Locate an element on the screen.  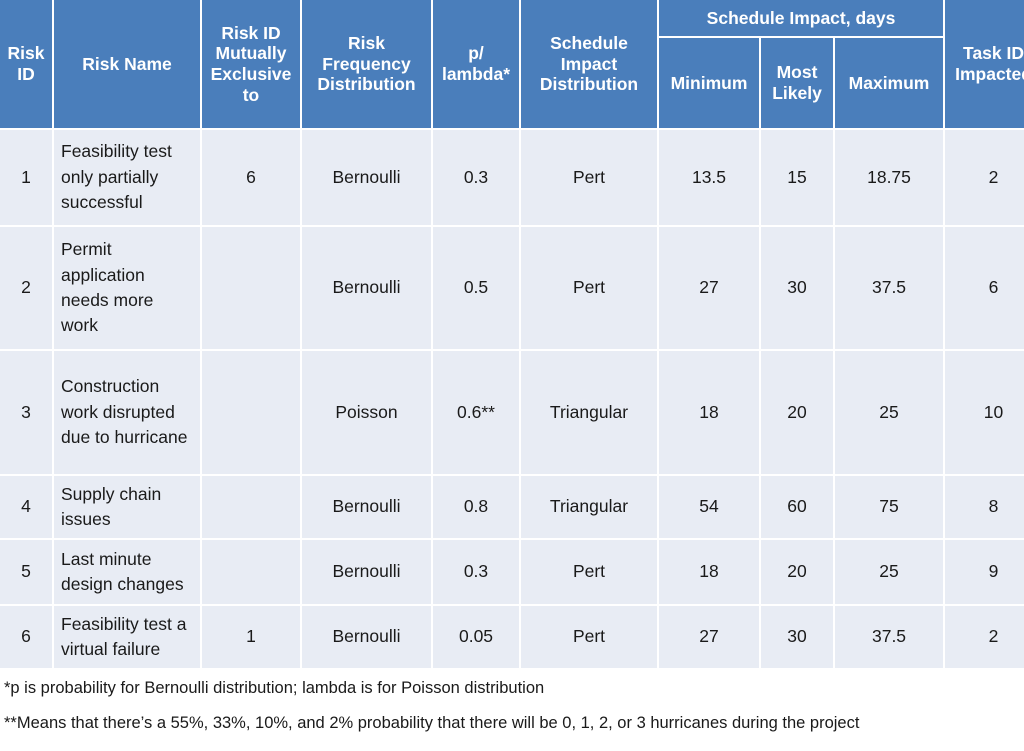
cell-risk-id: 1 is located at coordinates (26, 177).